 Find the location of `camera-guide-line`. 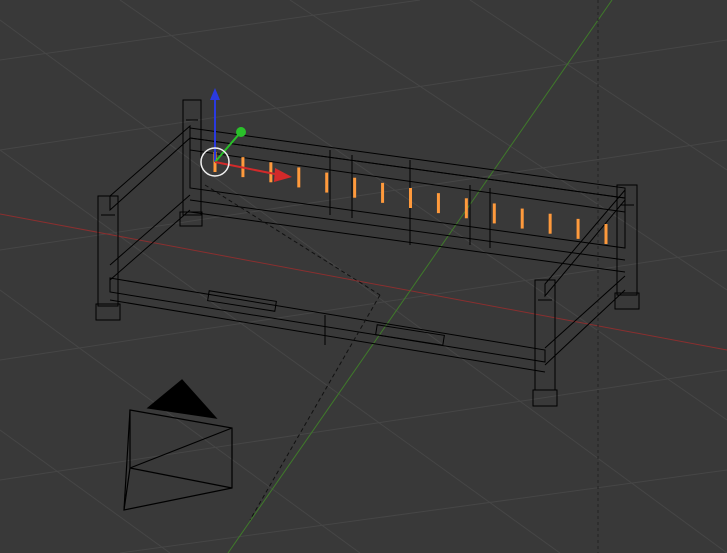

camera-guide-line is located at coordinates (292, 240).